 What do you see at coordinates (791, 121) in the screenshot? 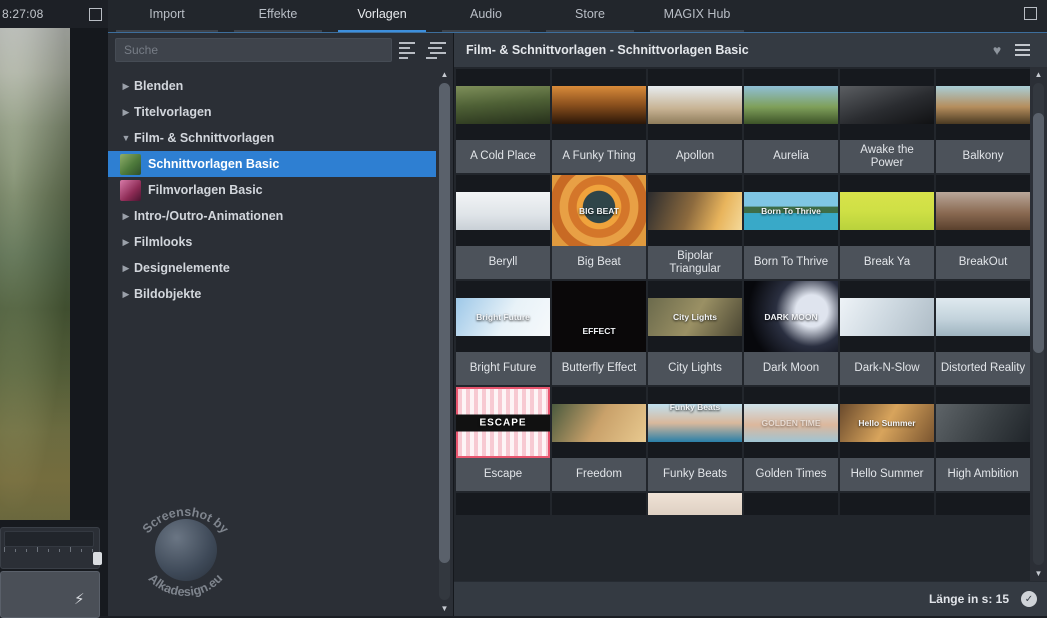
I see `template-cell-aurelia: Aurelia` at bounding box center [791, 121].